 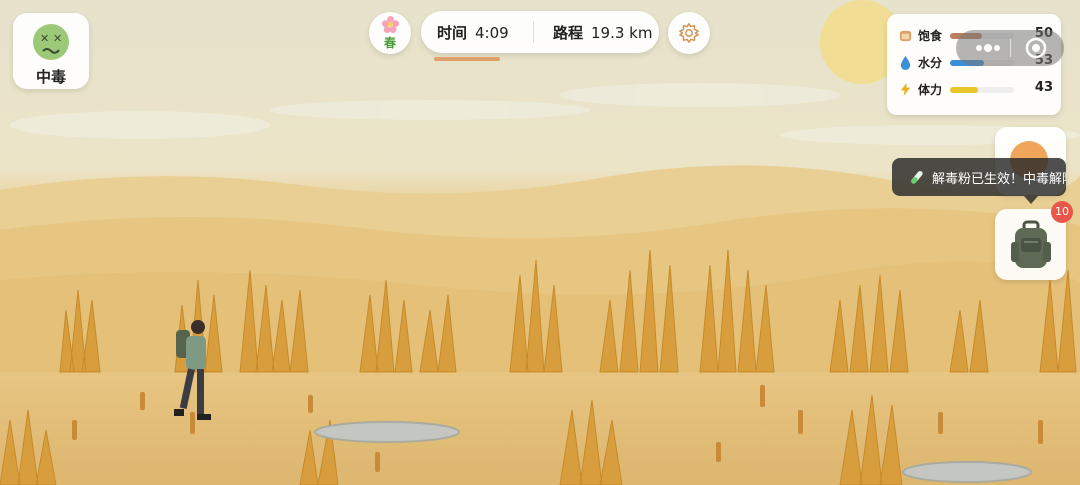 What do you see at coordinates (1043, 87) in the screenshot?
I see `stat-value: 43` at bounding box center [1043, 87].